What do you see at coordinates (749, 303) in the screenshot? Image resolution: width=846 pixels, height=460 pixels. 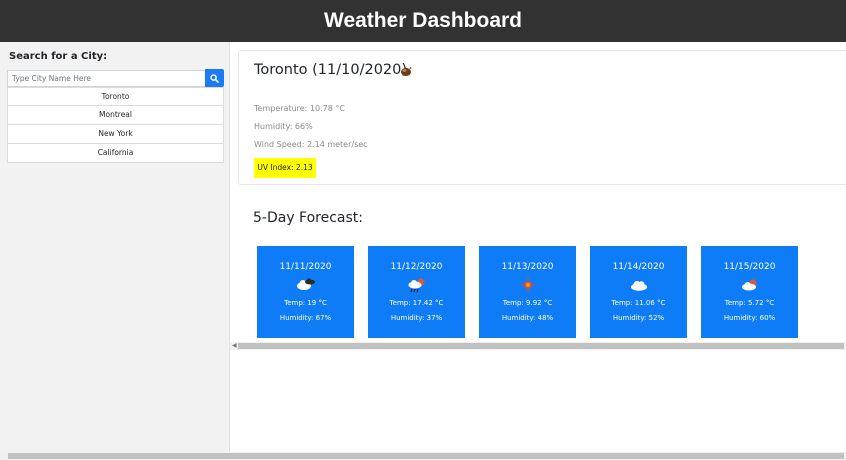 I see `forecast-temp: Temp: 5.72 °C` at bounding box center [749, 303].